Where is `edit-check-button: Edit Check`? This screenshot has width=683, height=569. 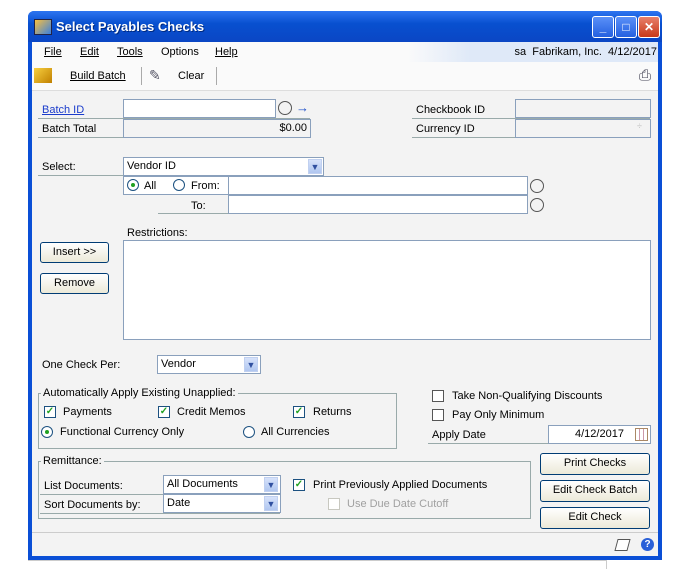
edit-check-button: Edit Check is located at coordinates (595, 518).